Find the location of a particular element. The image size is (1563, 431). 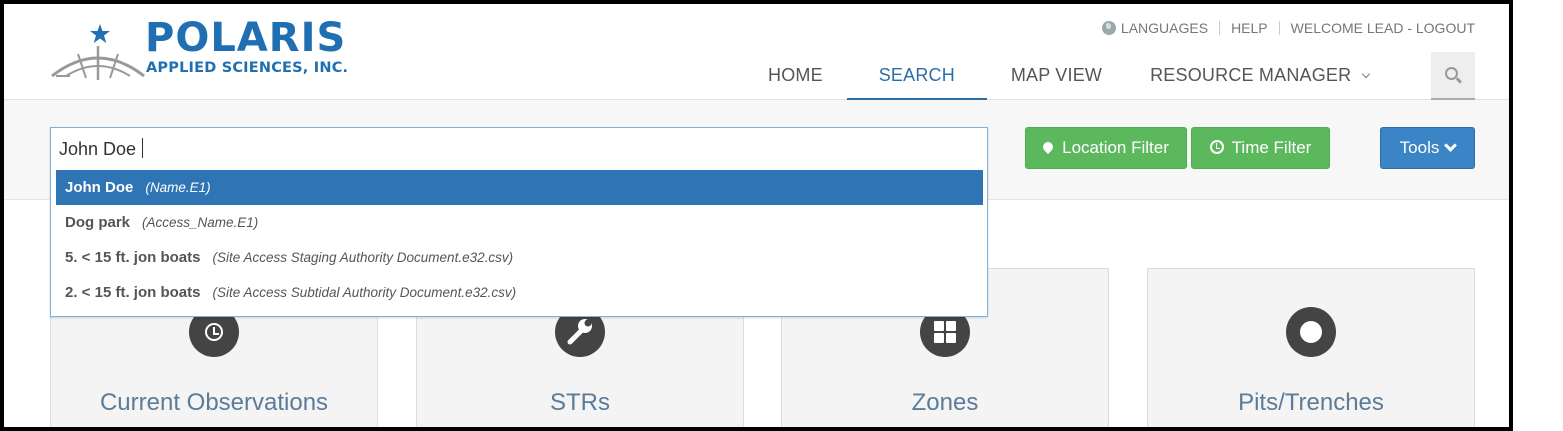

grid-glyph is located at coordinates (945, 332).